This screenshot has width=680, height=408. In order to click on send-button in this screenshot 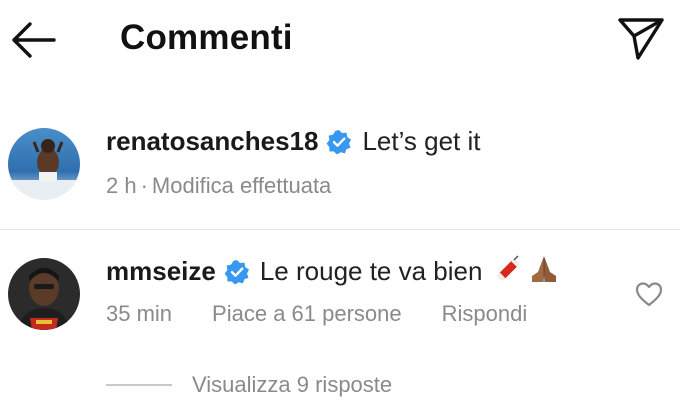, I will do `click(640, 38)`.